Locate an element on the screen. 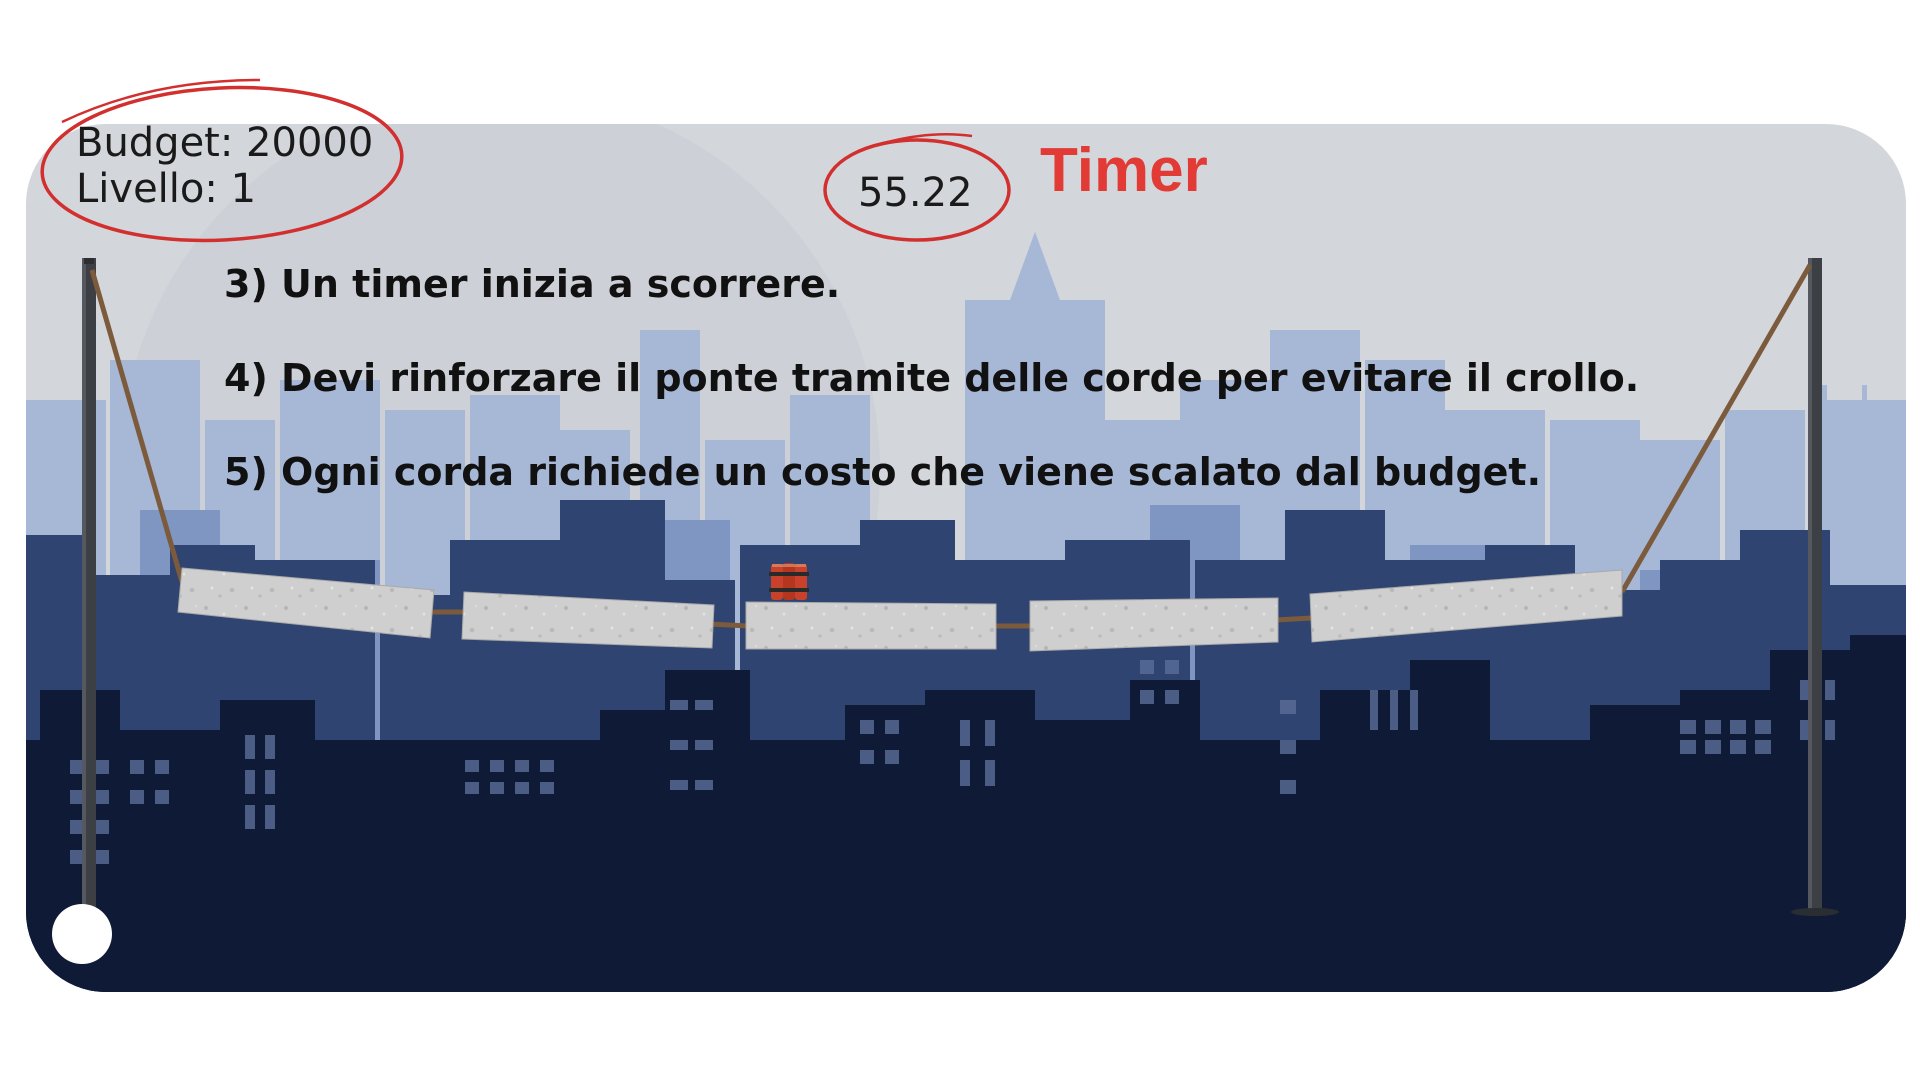  budget-label: Budget: 20000 is located at coordinates (225, 143).